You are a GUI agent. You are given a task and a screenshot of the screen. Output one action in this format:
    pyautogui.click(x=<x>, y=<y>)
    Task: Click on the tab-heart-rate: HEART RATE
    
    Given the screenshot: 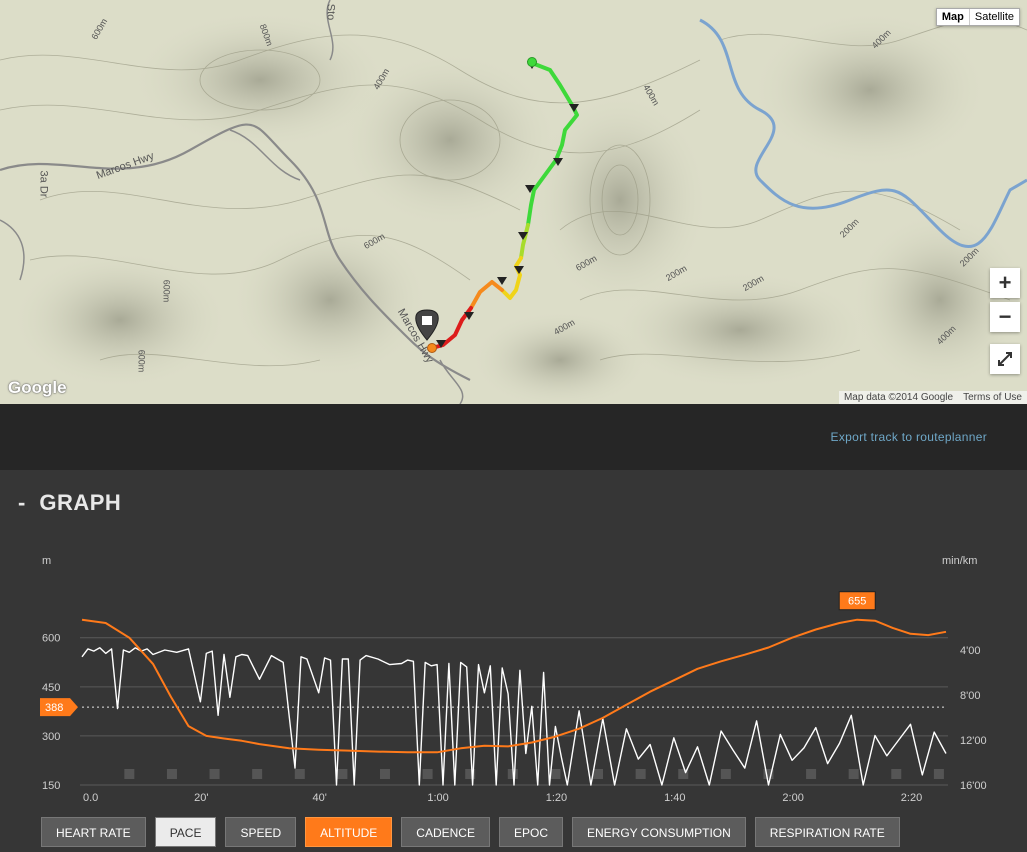 What is the action you would take?
    pyautogui.click(x=93, y=832)
    